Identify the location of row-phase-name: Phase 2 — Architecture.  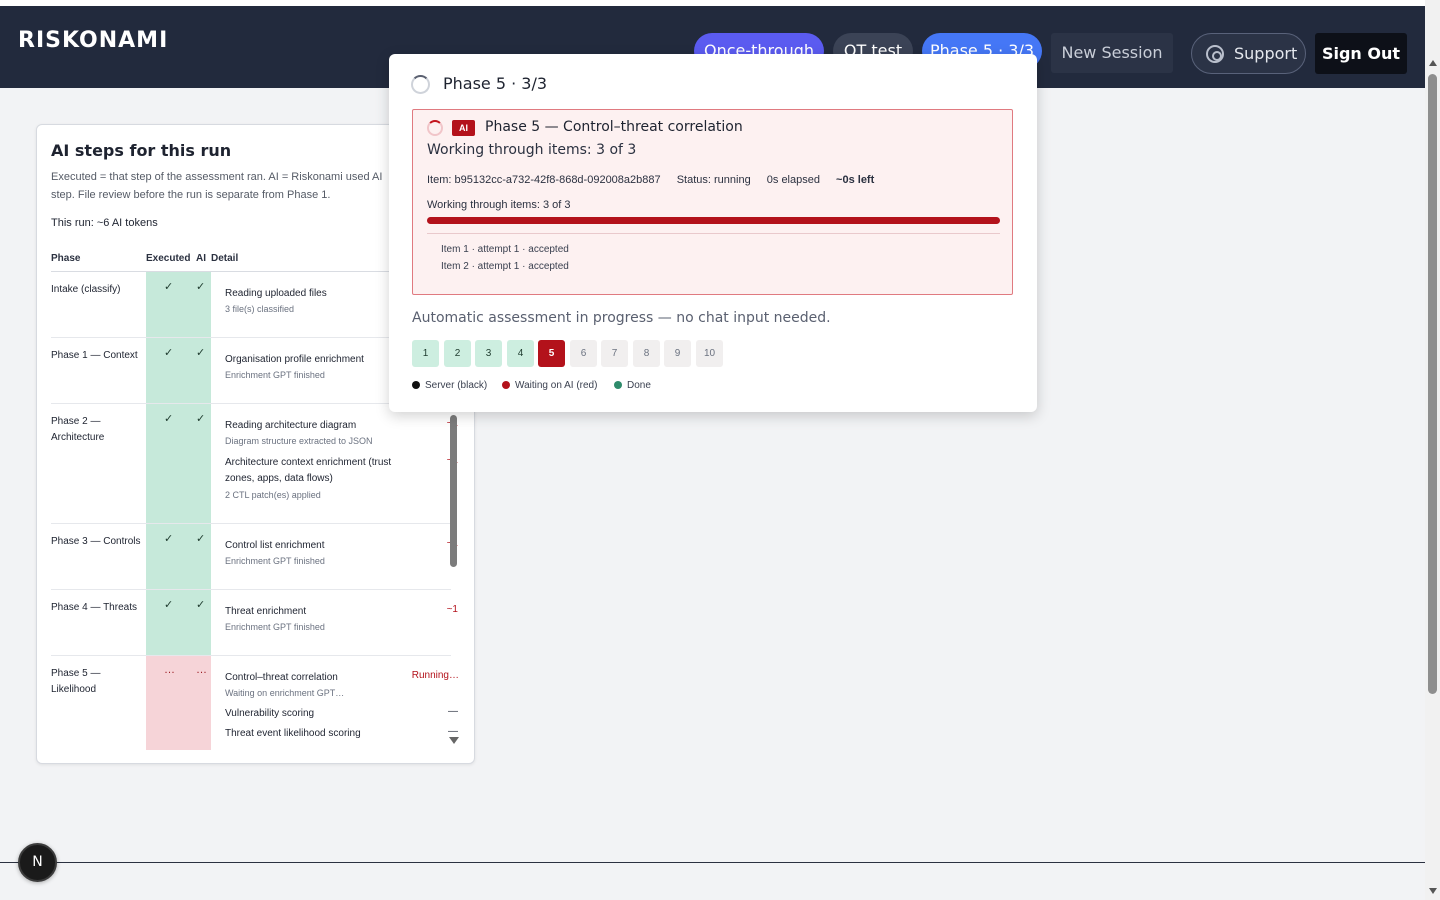
(78, 429).